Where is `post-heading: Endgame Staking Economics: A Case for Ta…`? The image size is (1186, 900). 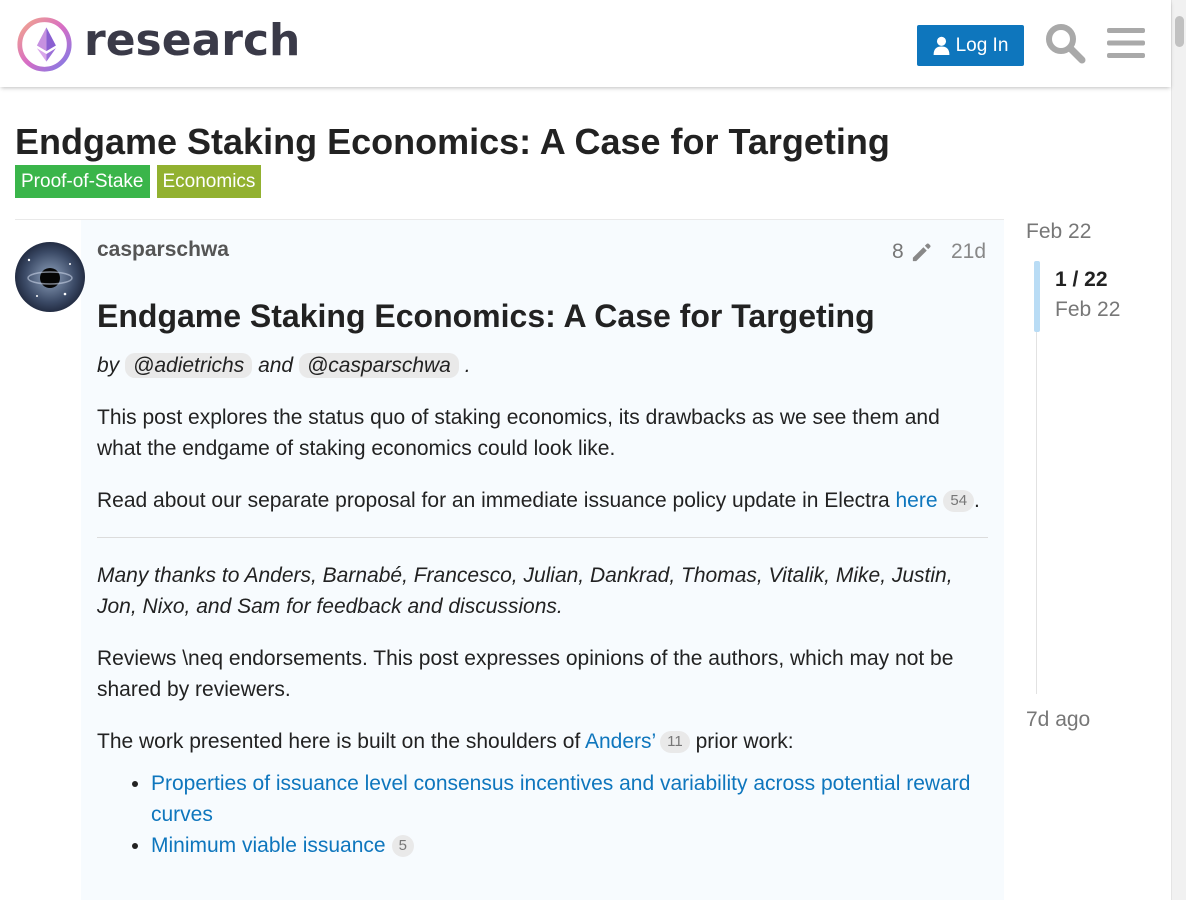 post-heading: Endgame Staking Economics: A Case for Ta… is located at coordinates (486, 316).